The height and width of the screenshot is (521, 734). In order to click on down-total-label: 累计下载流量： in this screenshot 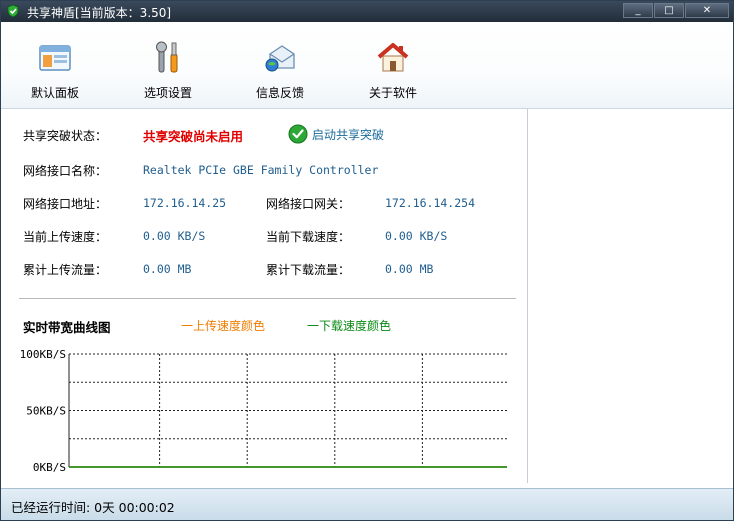, I will do `click(308, 270)`.